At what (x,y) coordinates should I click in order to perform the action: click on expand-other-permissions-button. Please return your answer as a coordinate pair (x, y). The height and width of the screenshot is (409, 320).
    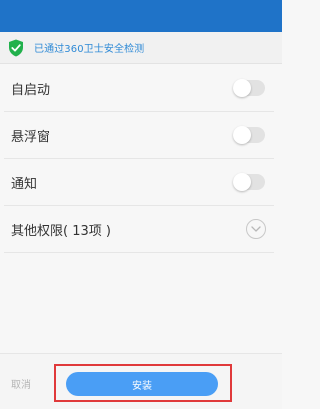
    Looking at the image, I should click on (256, 229).